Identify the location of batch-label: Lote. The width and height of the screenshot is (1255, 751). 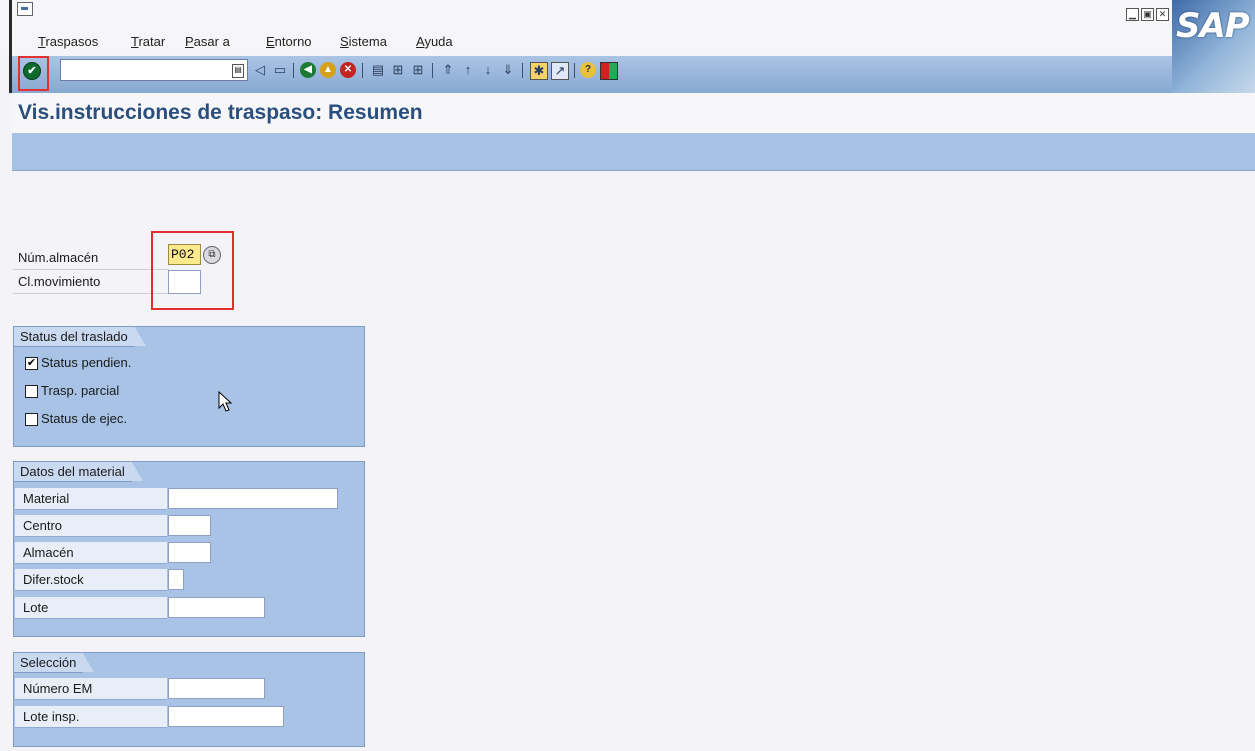
(91, 608).